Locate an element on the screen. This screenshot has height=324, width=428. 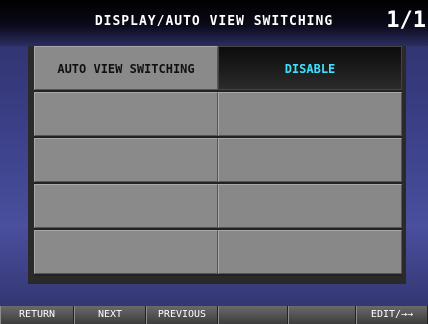
setting-label: AUTO VIEW SWITCHING is located at coordinates (126, 69).